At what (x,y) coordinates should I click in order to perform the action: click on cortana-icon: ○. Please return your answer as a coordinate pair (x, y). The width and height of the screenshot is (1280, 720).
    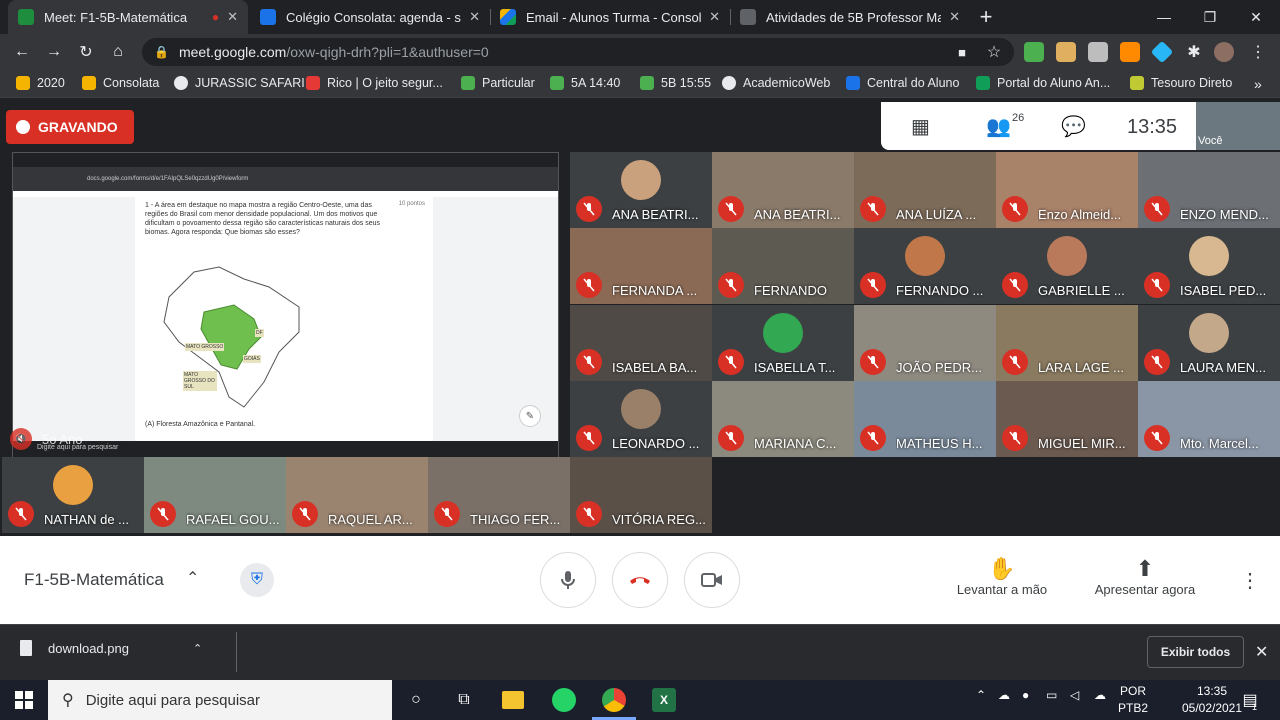
    Looking at the image, I should click on (416, 700).